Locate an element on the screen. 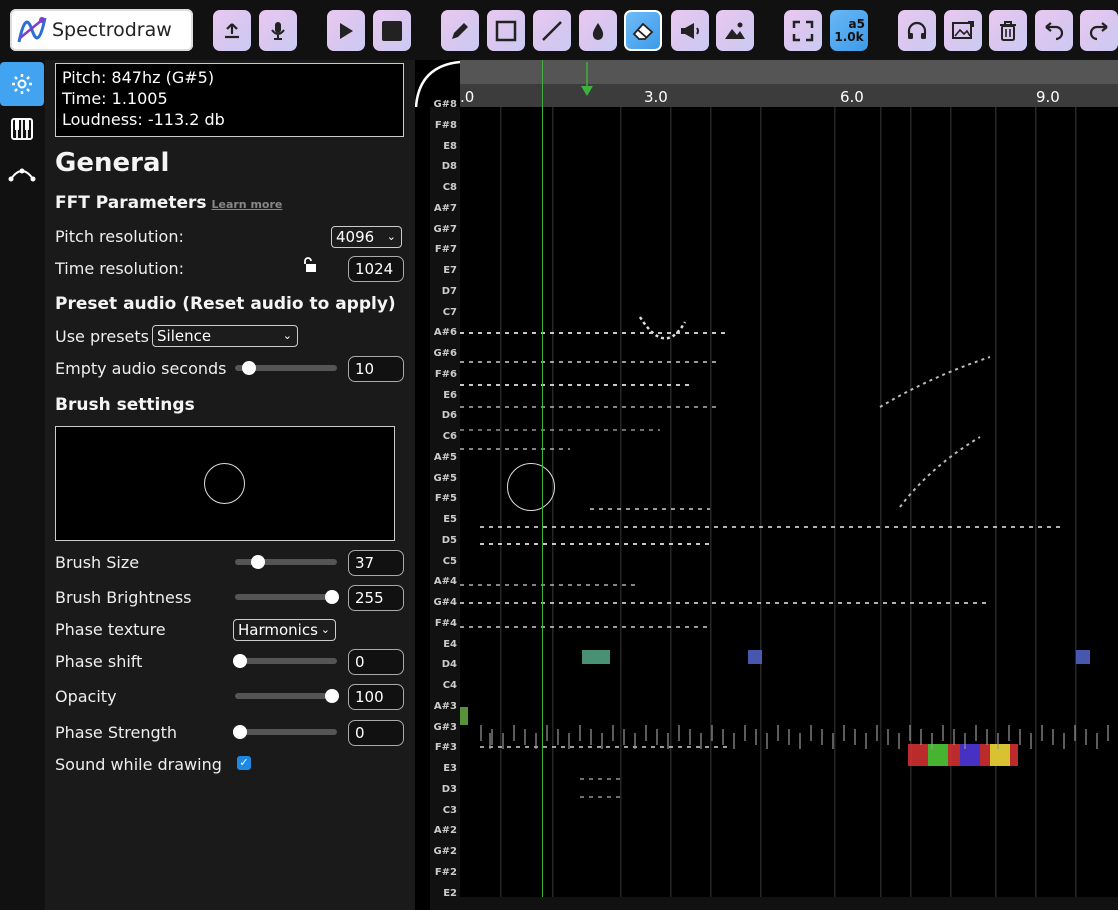 The width and height of the screenshot is (1118, 910). brush-size-label: Brush Size is located at coordinates (97, 562).